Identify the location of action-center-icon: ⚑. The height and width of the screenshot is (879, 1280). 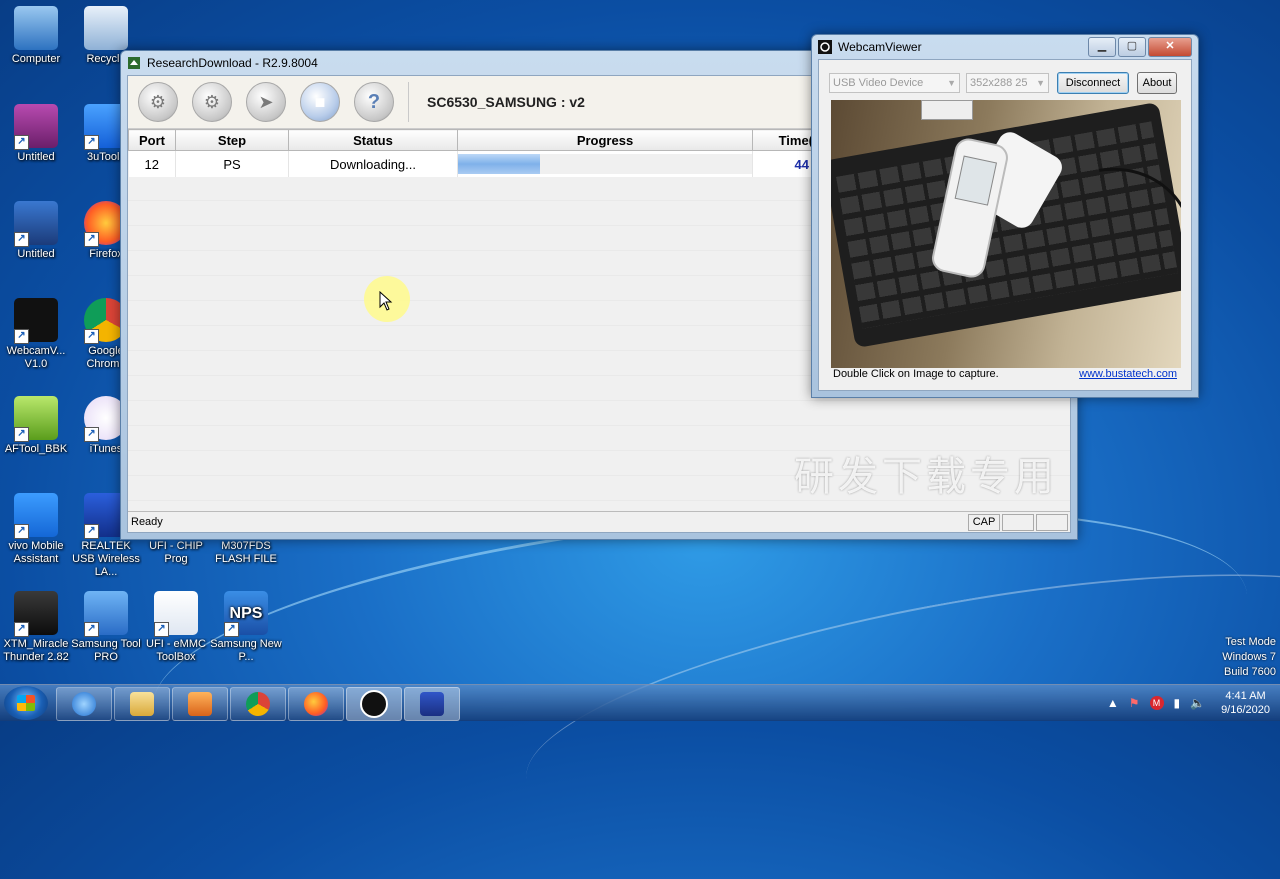
(1134, 703).